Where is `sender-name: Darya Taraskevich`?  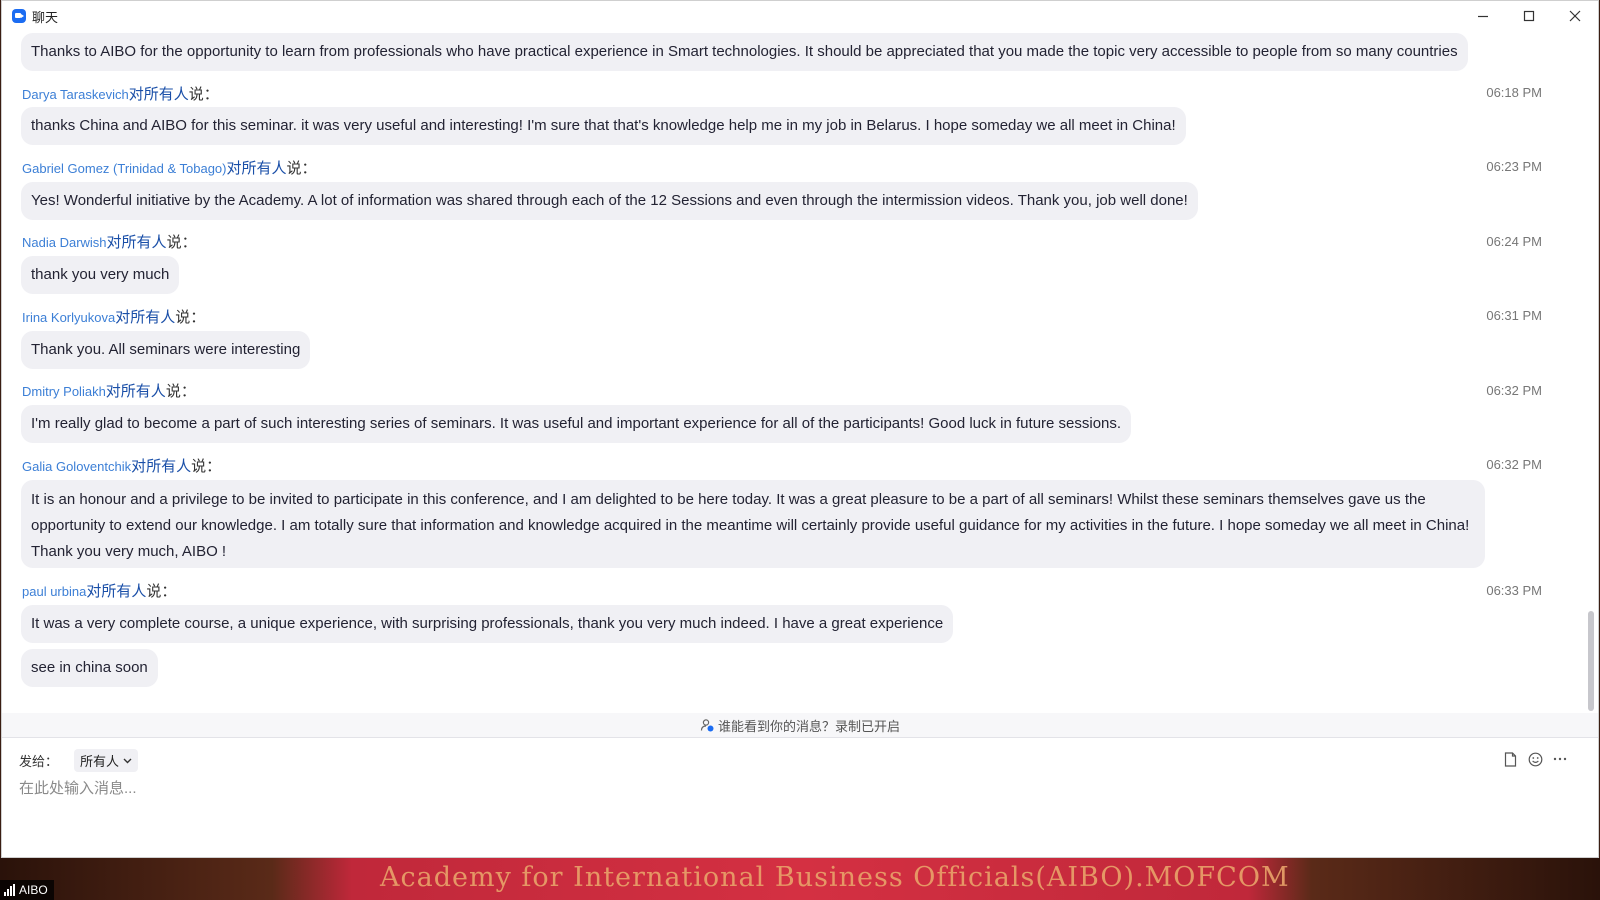
sender-name: Darya Taraskevich is located at coordinates (75, 94).